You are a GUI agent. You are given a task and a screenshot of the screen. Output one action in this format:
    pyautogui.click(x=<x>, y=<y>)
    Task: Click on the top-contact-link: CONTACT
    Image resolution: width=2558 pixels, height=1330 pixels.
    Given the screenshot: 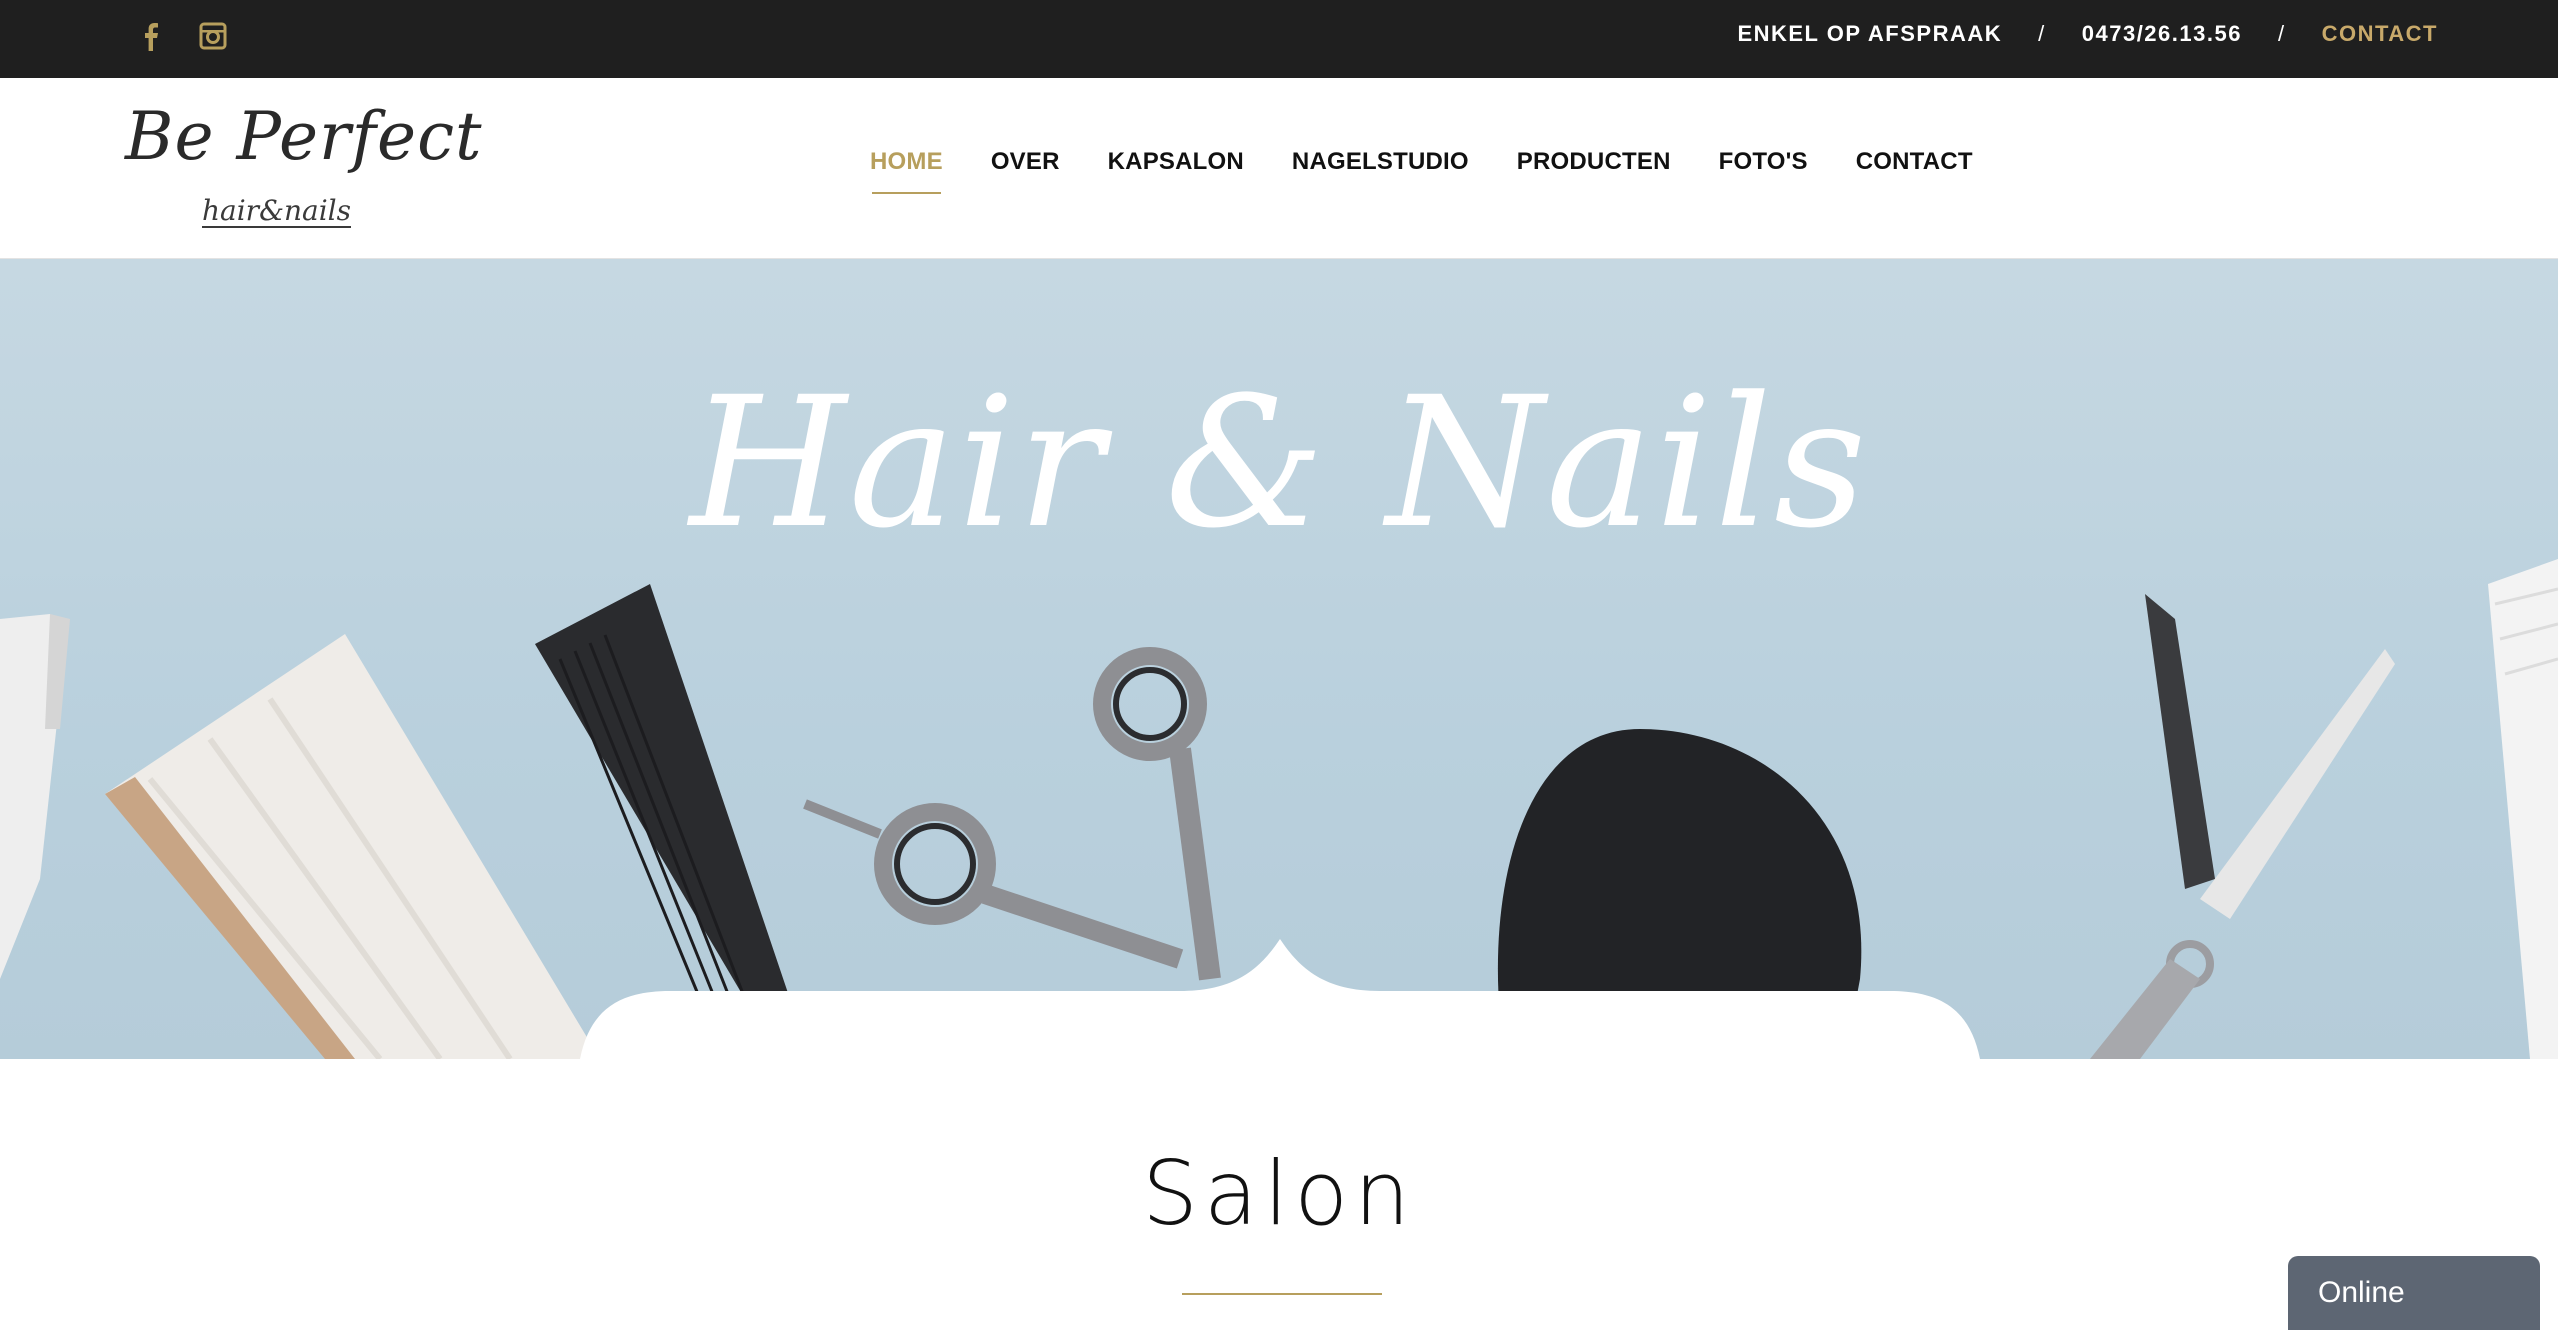 What is the action you would take?
    pyautogui.click(x=2380, y=34)
    